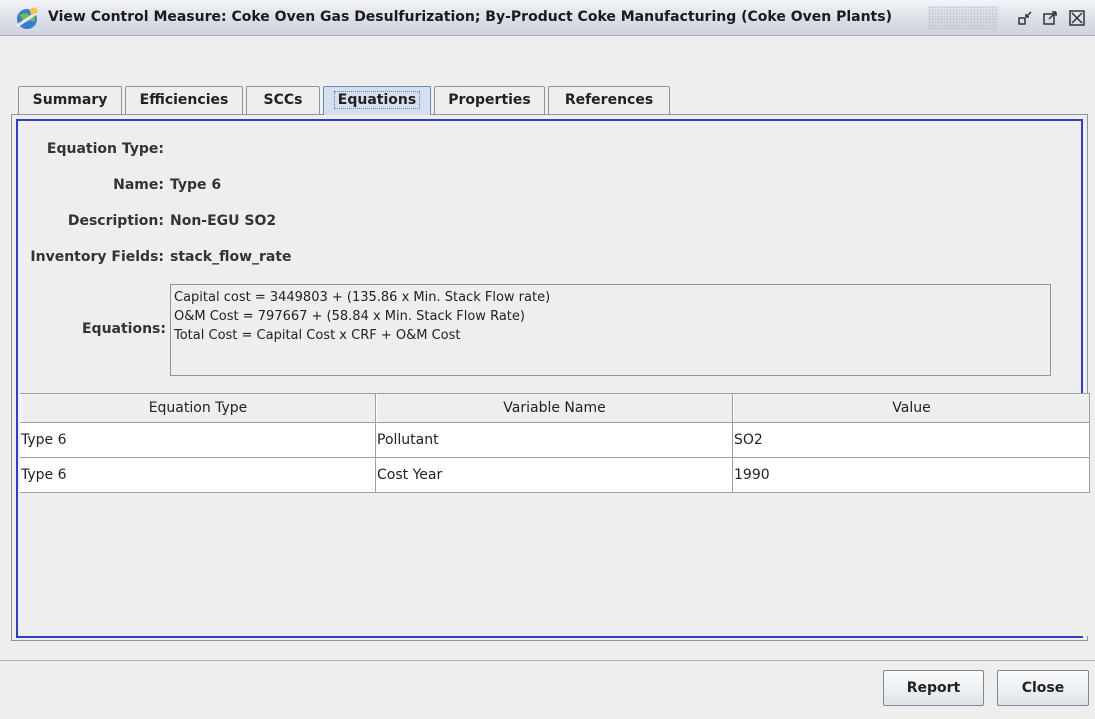 This screenshot has height=719, width=1095. I want to click on footer-separator, so click(547, 660).